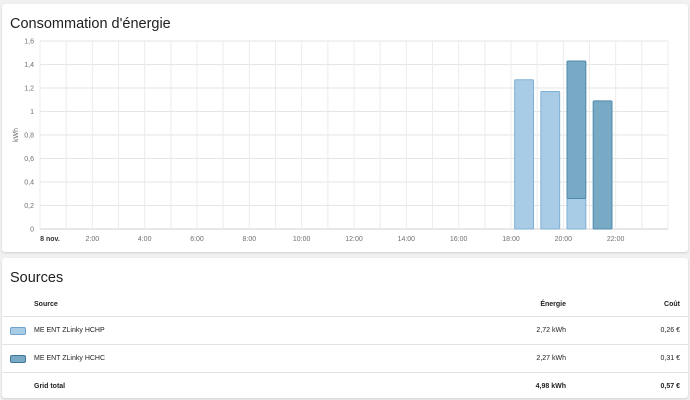 The width and height of the screenshot is (690, 400). What do you see at coordinates (515, 330) in the screenshot?
I see `source-energy: 2,72 kWh` at bounding box center [515, 330].